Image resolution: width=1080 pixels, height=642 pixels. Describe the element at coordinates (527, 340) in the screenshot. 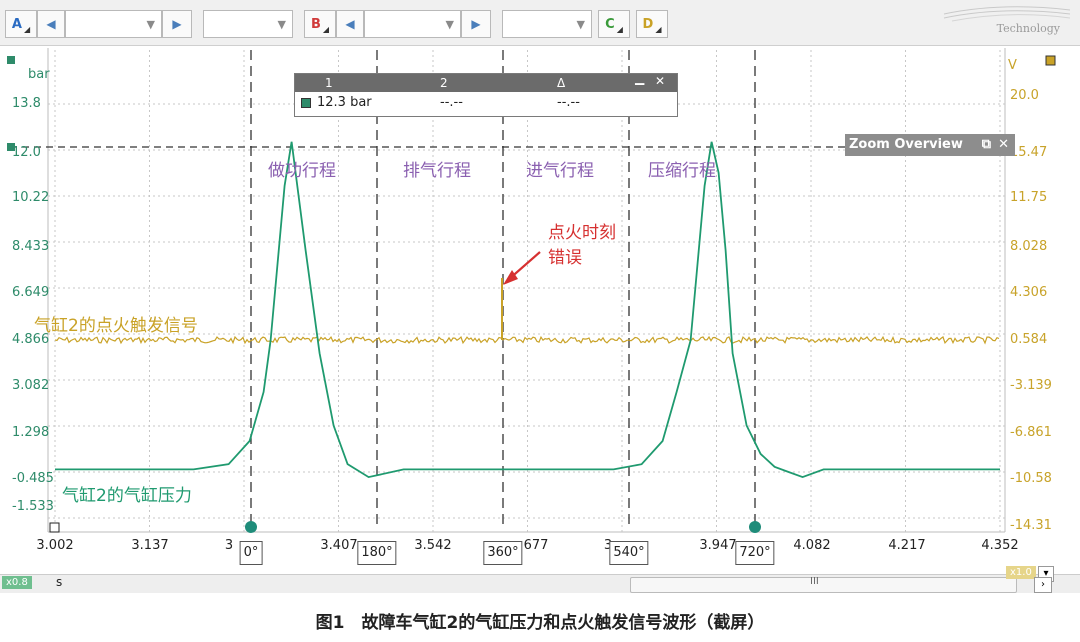

I see `ignition-trace` at that location.